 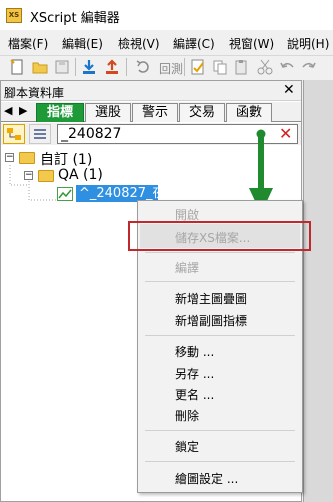 I want to click on tab-next-icon: ▶, so click(x=23, y=110).